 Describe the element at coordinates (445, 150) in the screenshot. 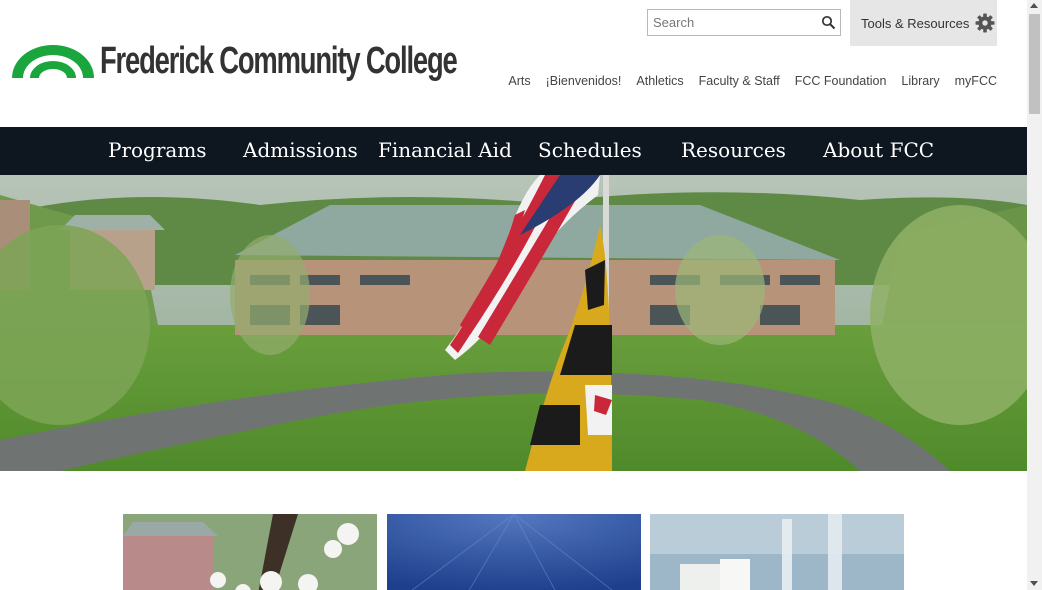

I see `nav-financial-aid: Financial Aid` at that location.